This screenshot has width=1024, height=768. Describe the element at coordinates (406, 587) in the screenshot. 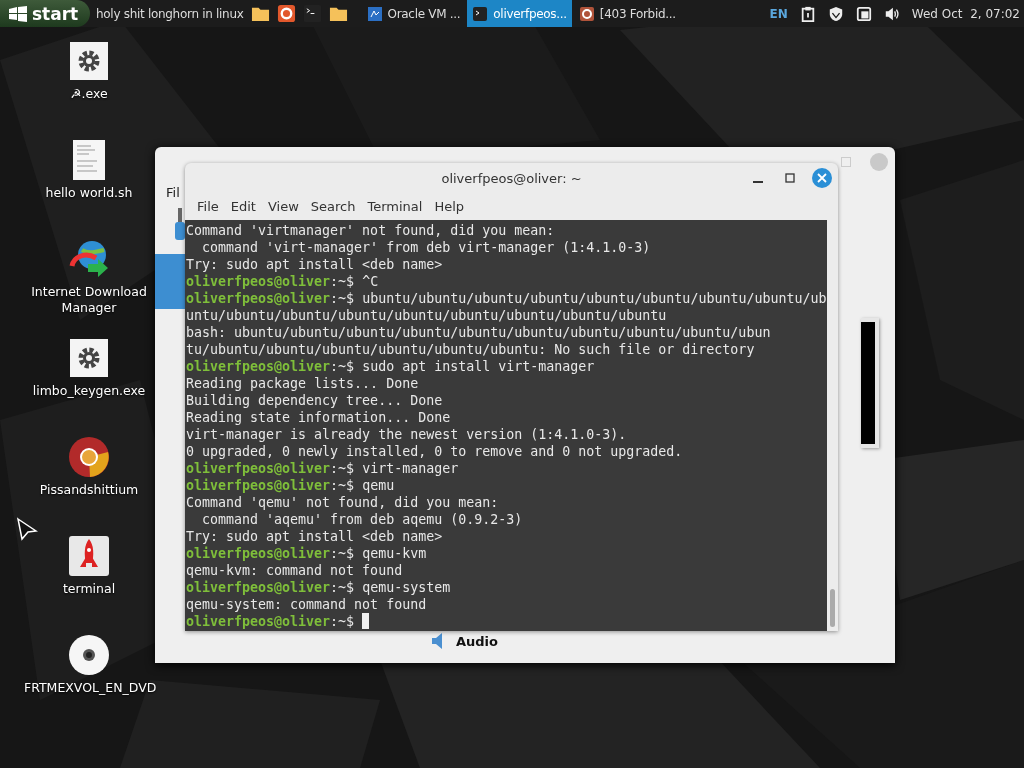

I see `terminal-command: qemu-system` at that location.